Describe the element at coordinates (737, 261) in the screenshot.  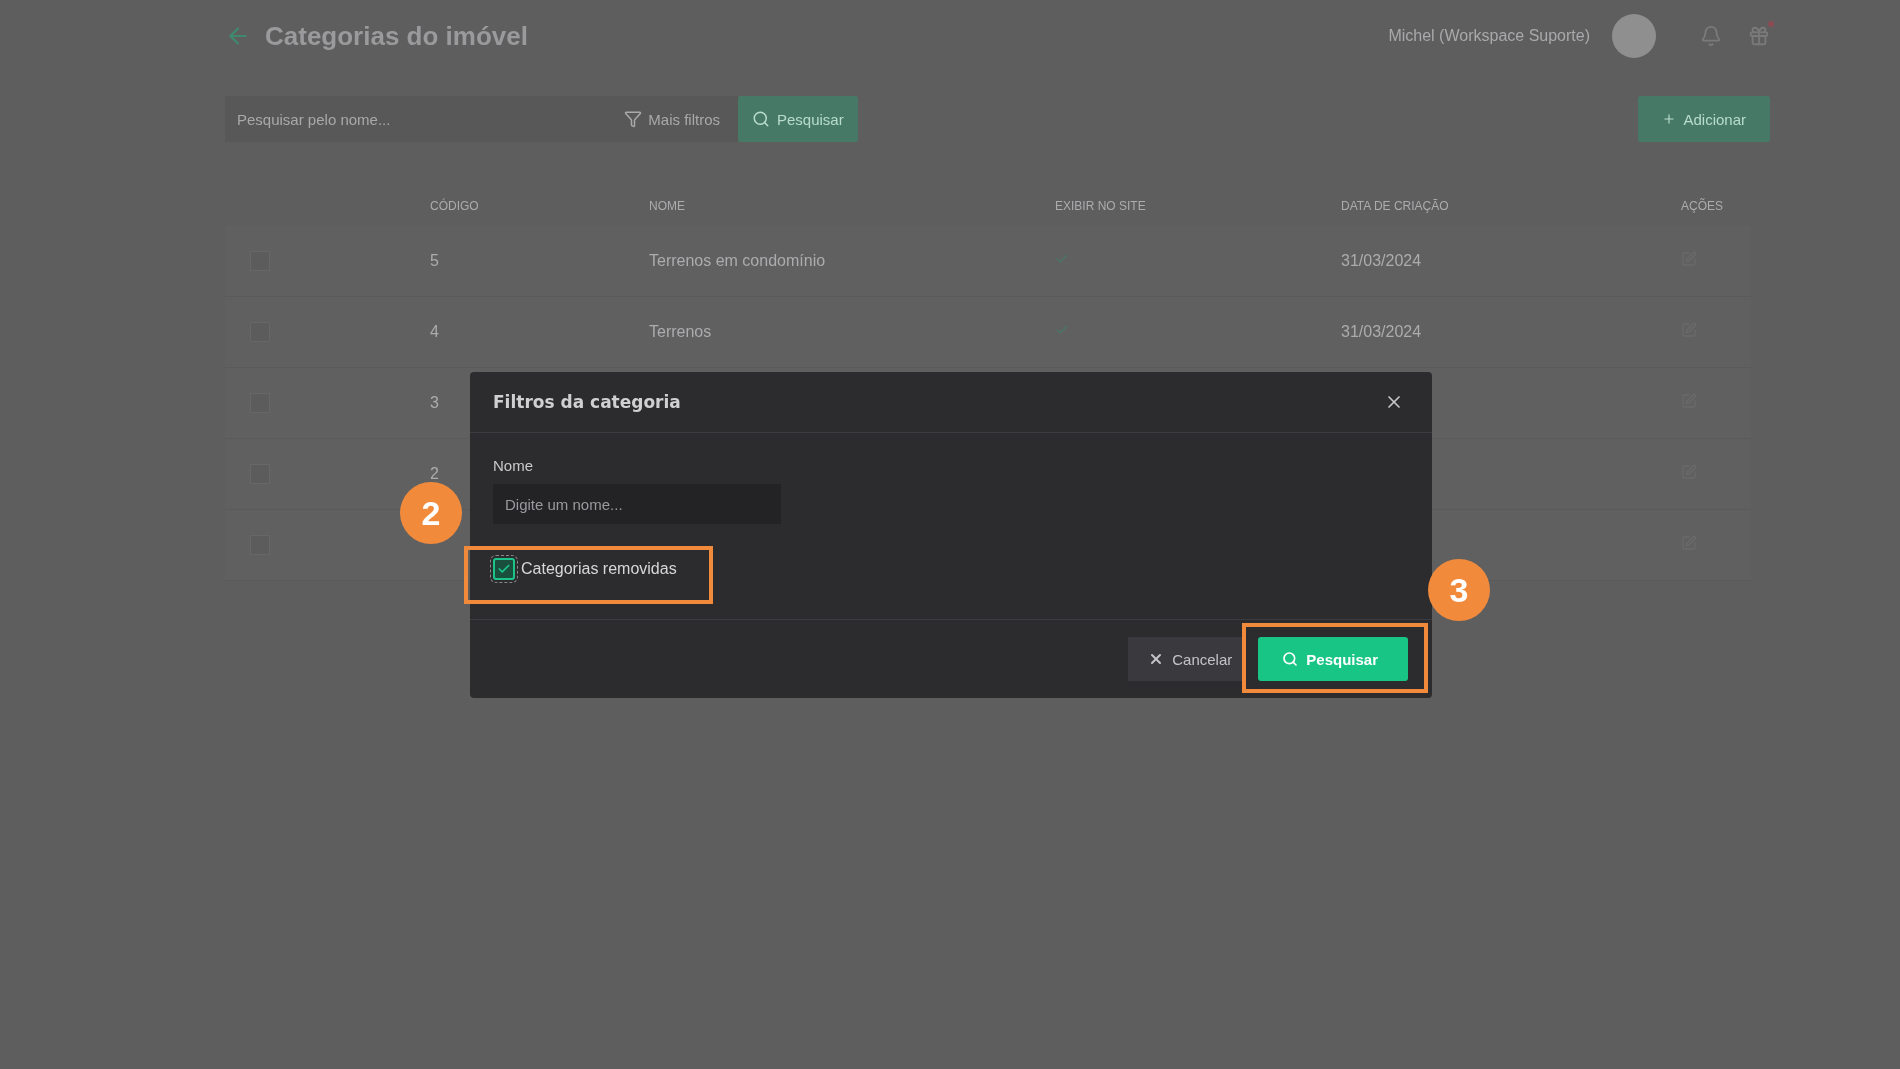
I see `table-cell: Terrenos em condomínio` at that location.